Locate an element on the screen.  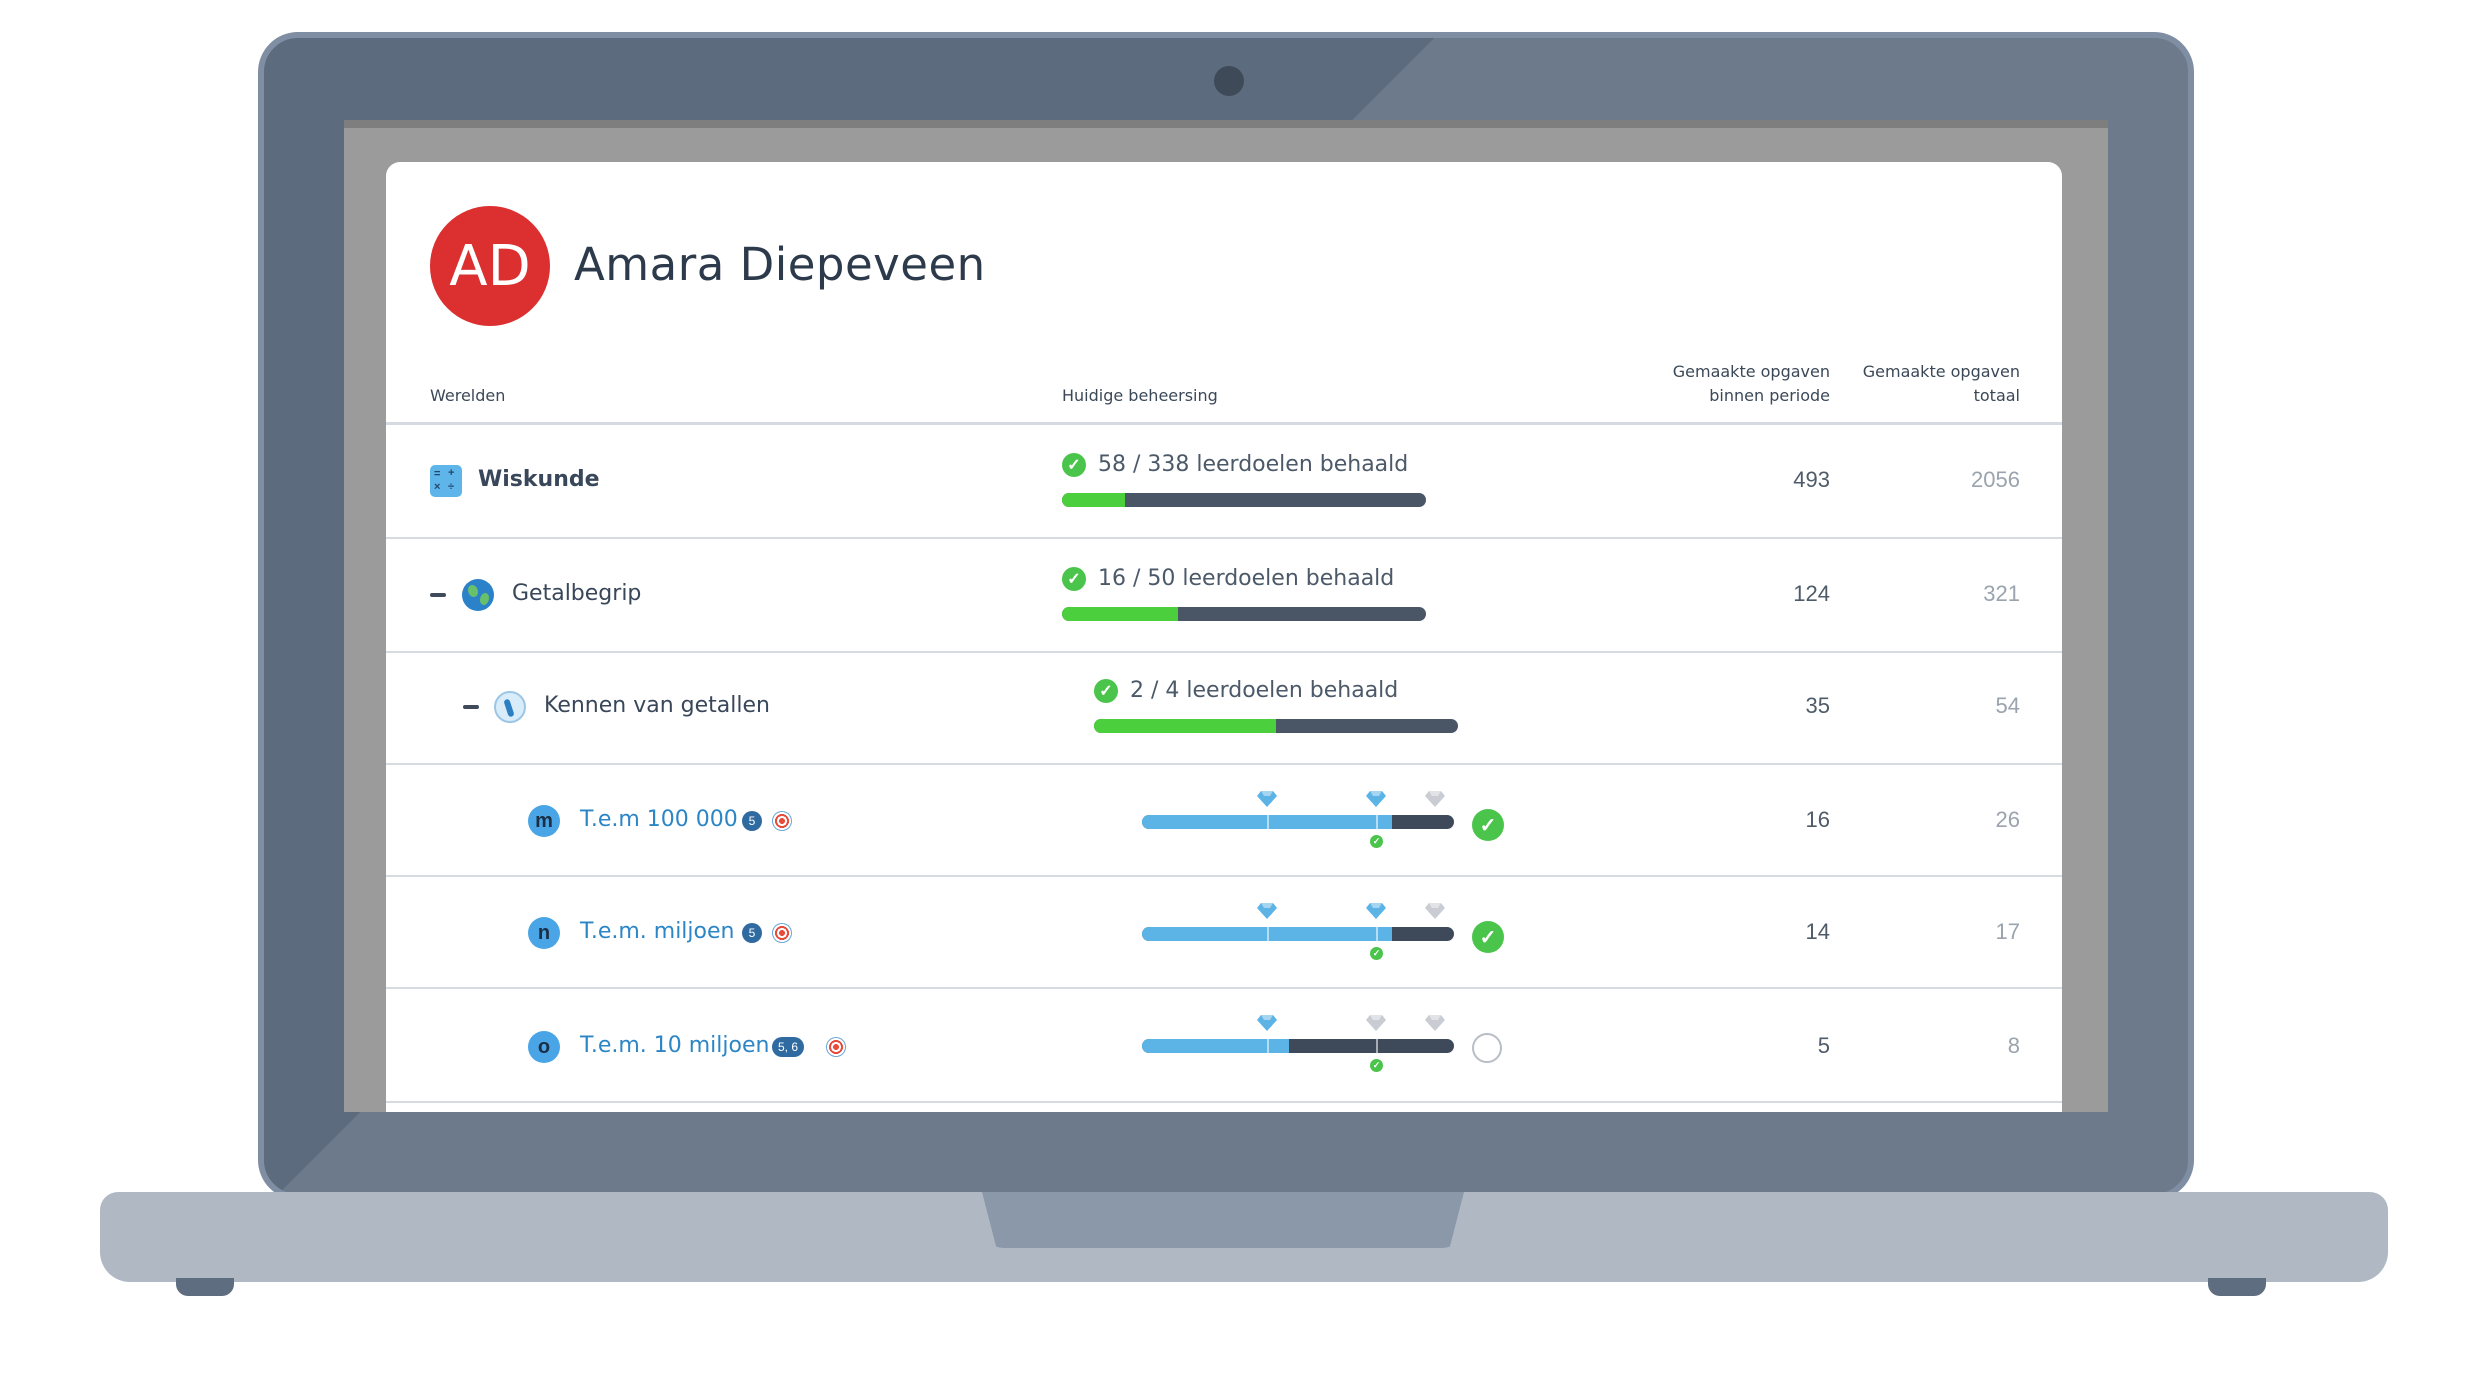
island-icon is located at coordinates (510, 707).